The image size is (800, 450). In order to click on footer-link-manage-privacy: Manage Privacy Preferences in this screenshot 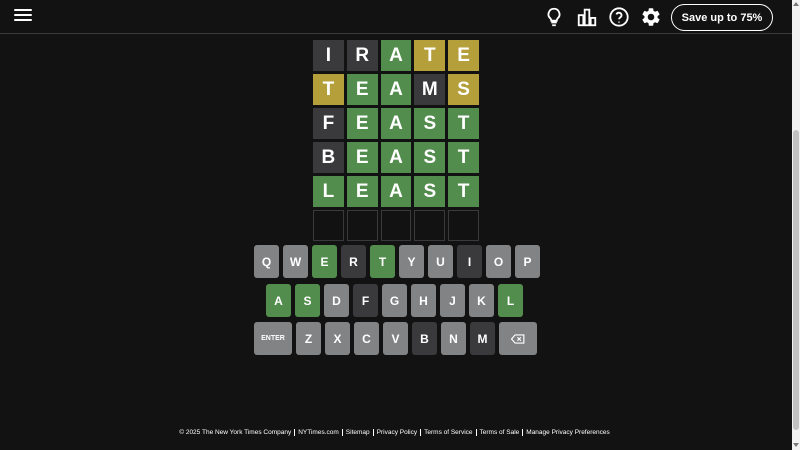, I will do `click(567, 432)`.